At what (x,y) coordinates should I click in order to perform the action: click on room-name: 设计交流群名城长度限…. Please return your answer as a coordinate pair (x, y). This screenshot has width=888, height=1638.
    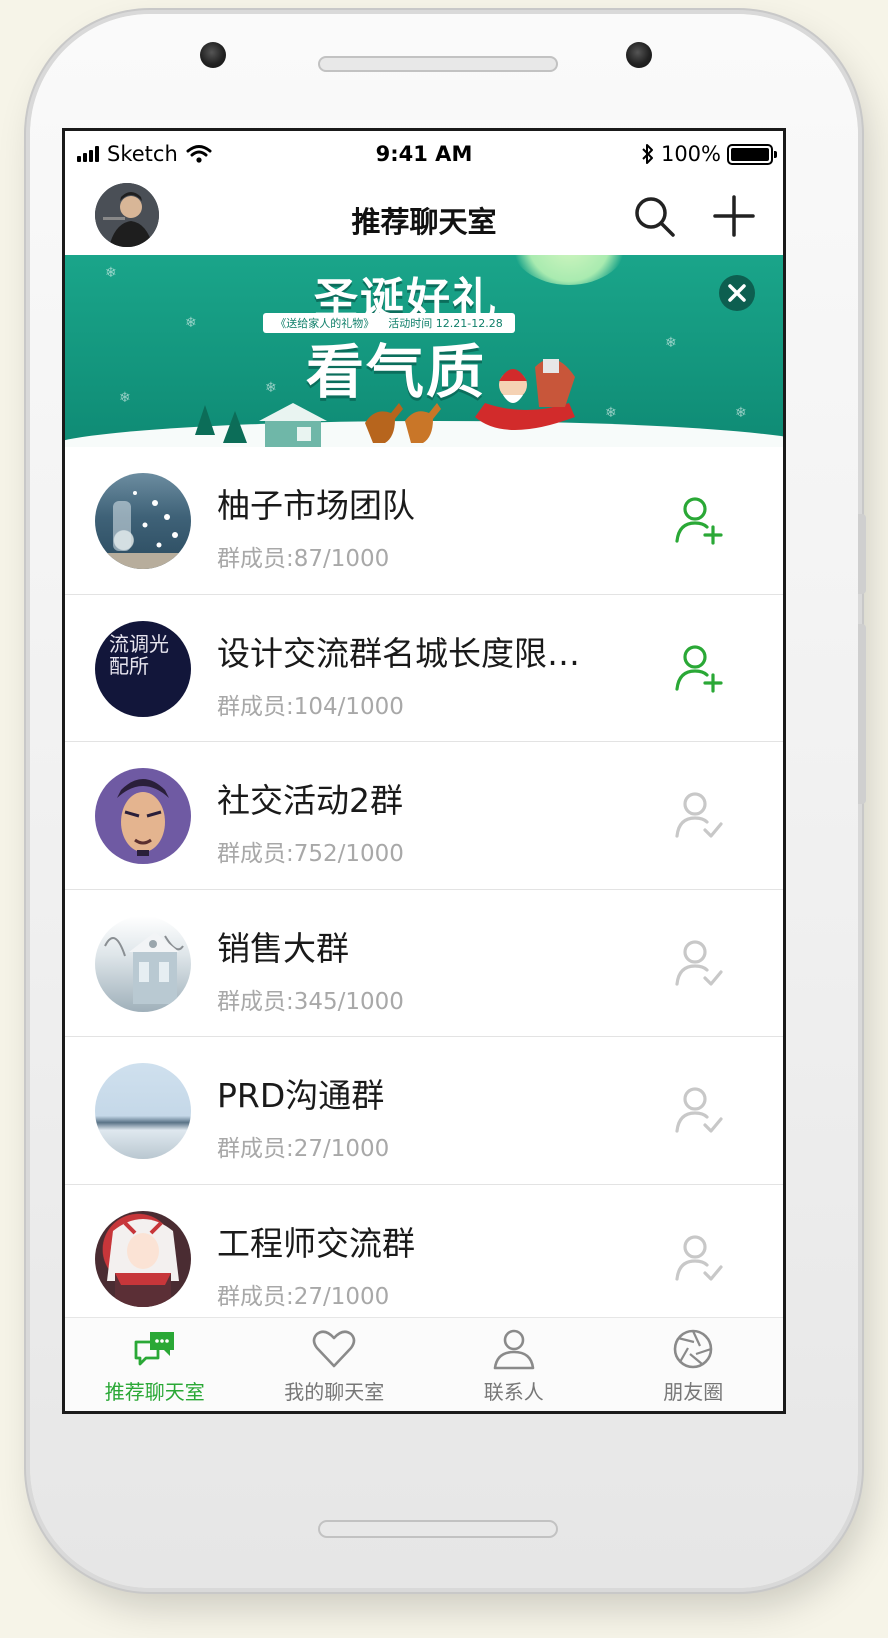
    Looking at the image, I should click on (398, 653).